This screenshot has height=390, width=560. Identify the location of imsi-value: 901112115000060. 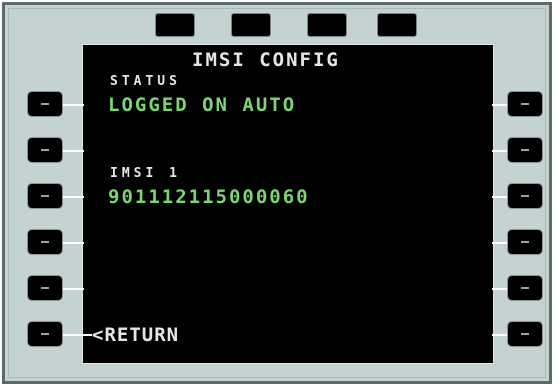
(209, 197).